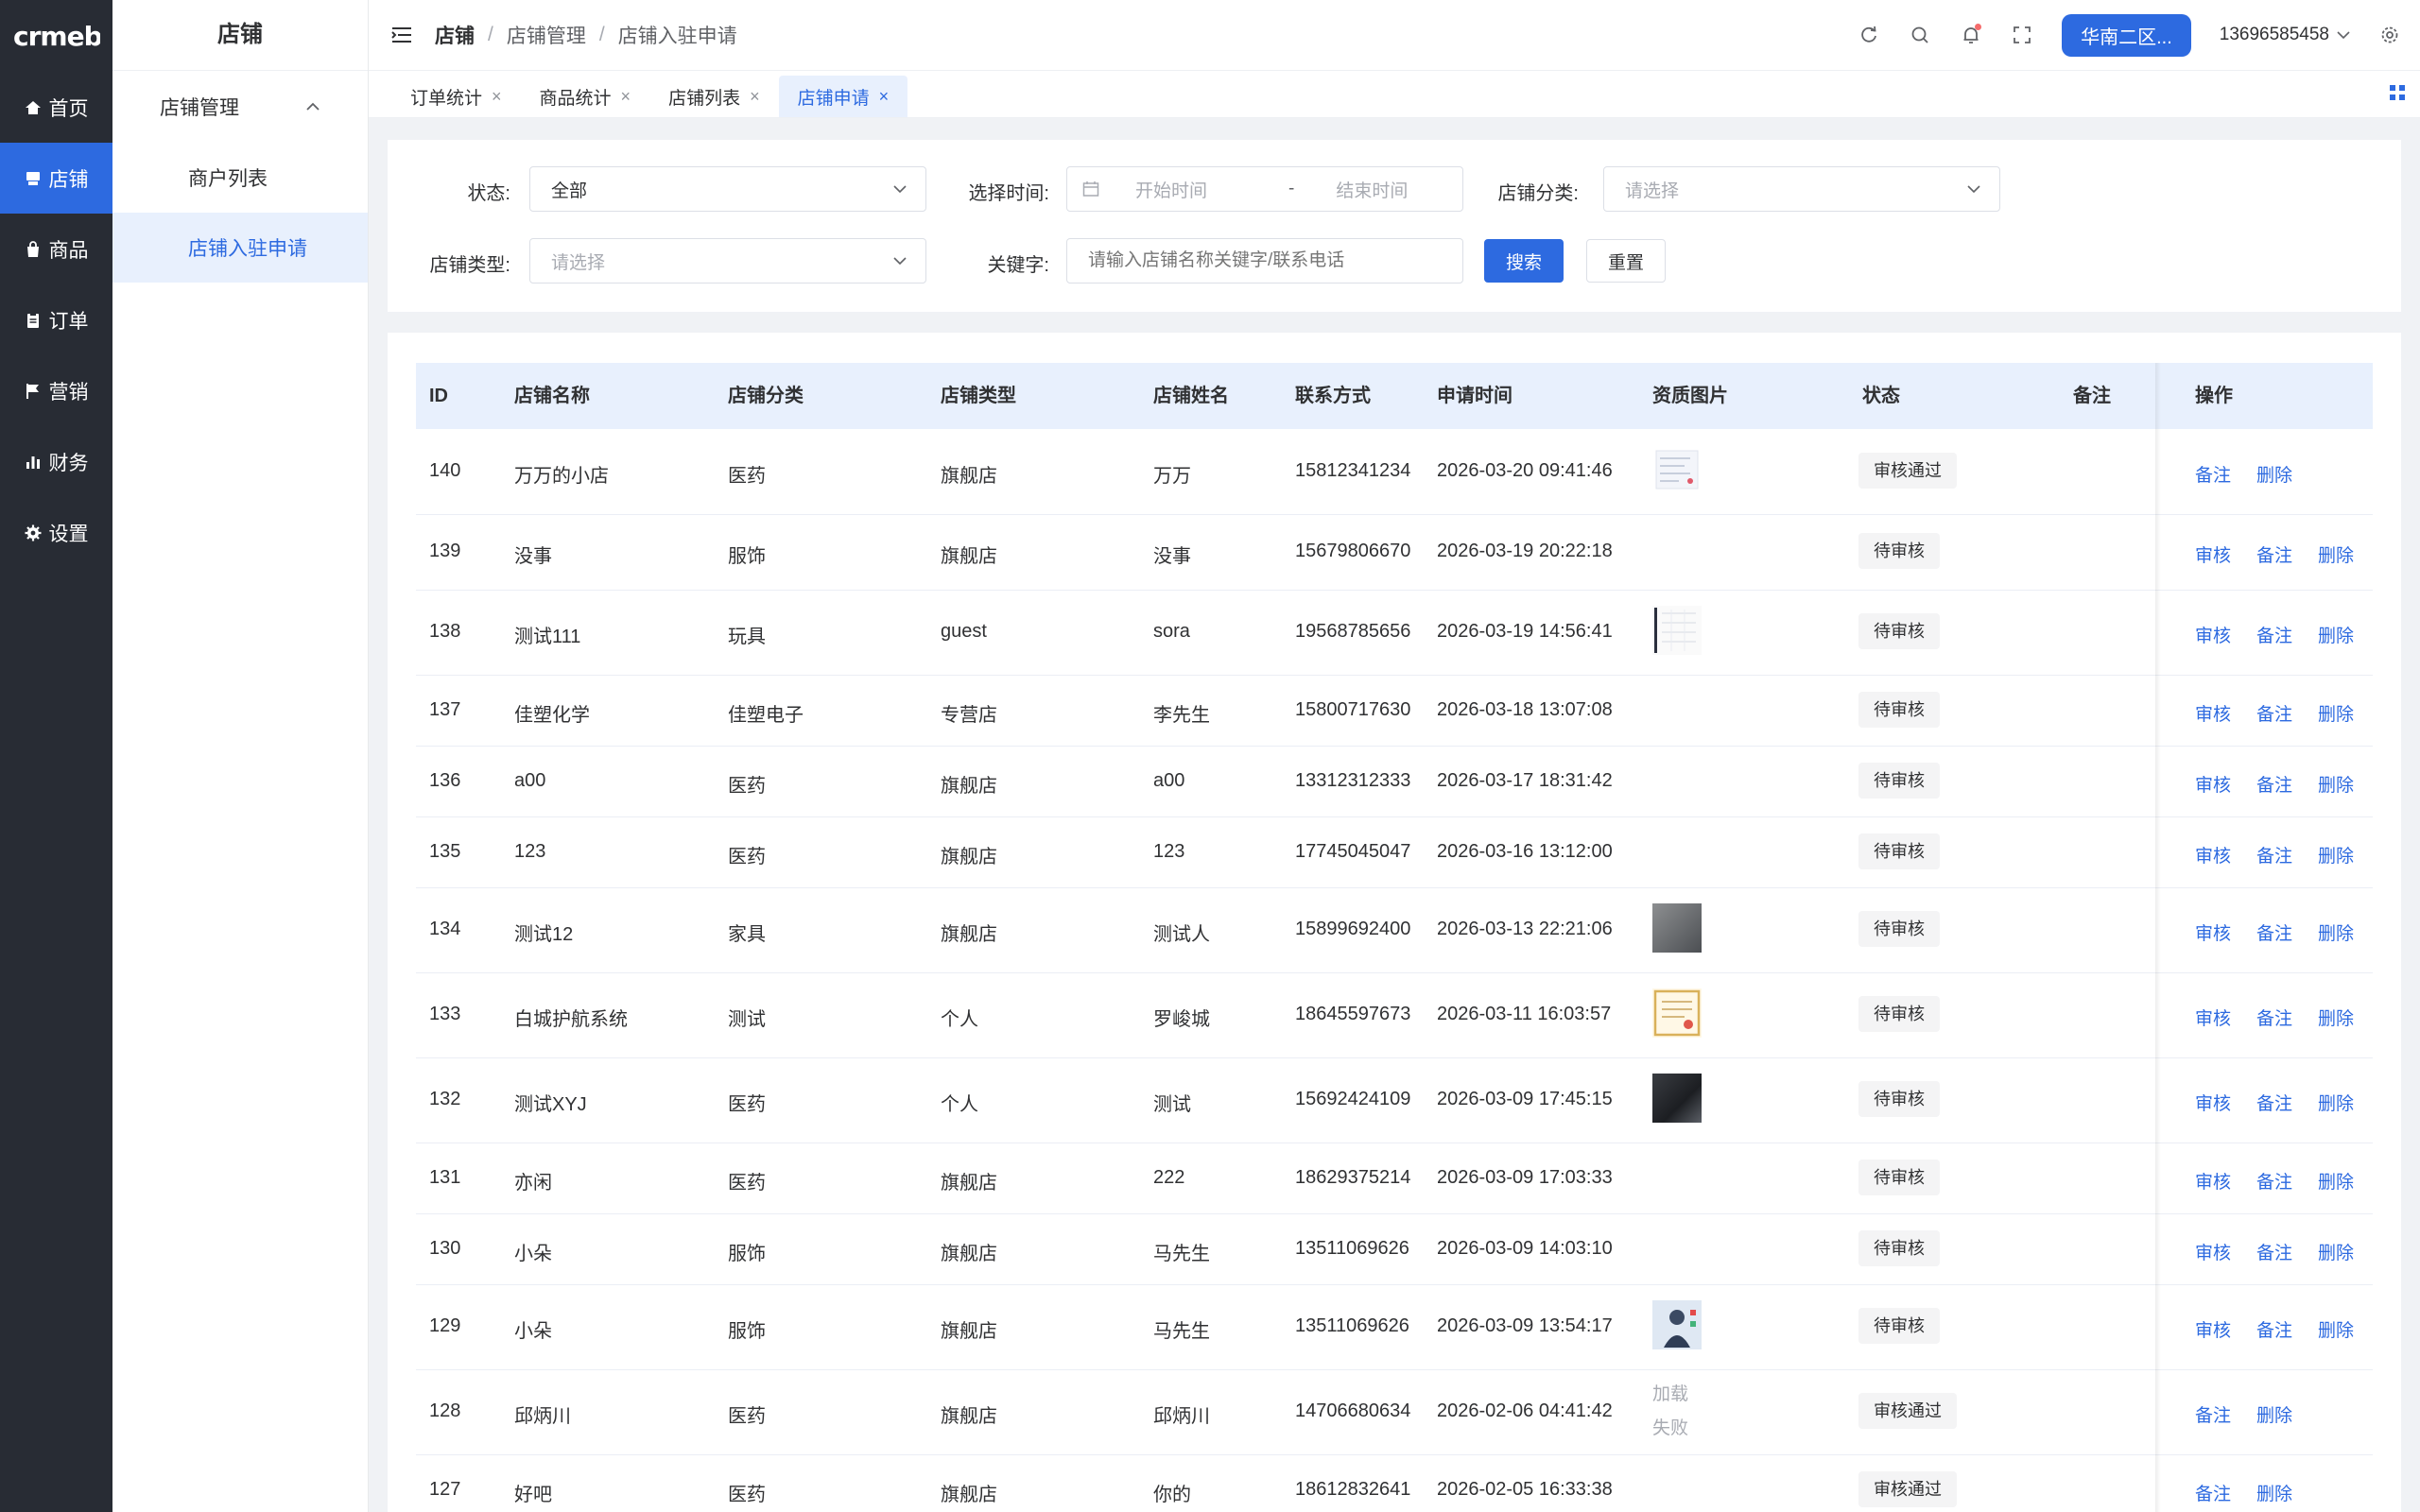  I want to click on rail-item-3: 订单, so click(56, 319).